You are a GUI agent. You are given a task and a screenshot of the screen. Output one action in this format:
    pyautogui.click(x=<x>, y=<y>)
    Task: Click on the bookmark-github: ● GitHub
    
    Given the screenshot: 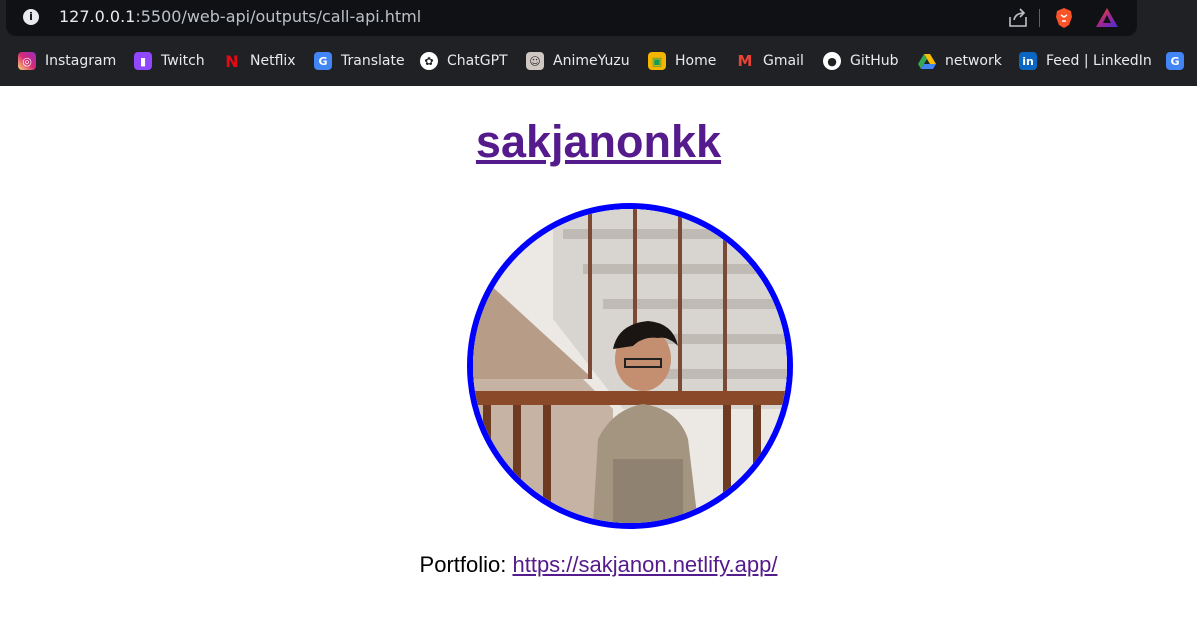 What is the action you would take?
    pyautogui.click(x=861, y=61)
    